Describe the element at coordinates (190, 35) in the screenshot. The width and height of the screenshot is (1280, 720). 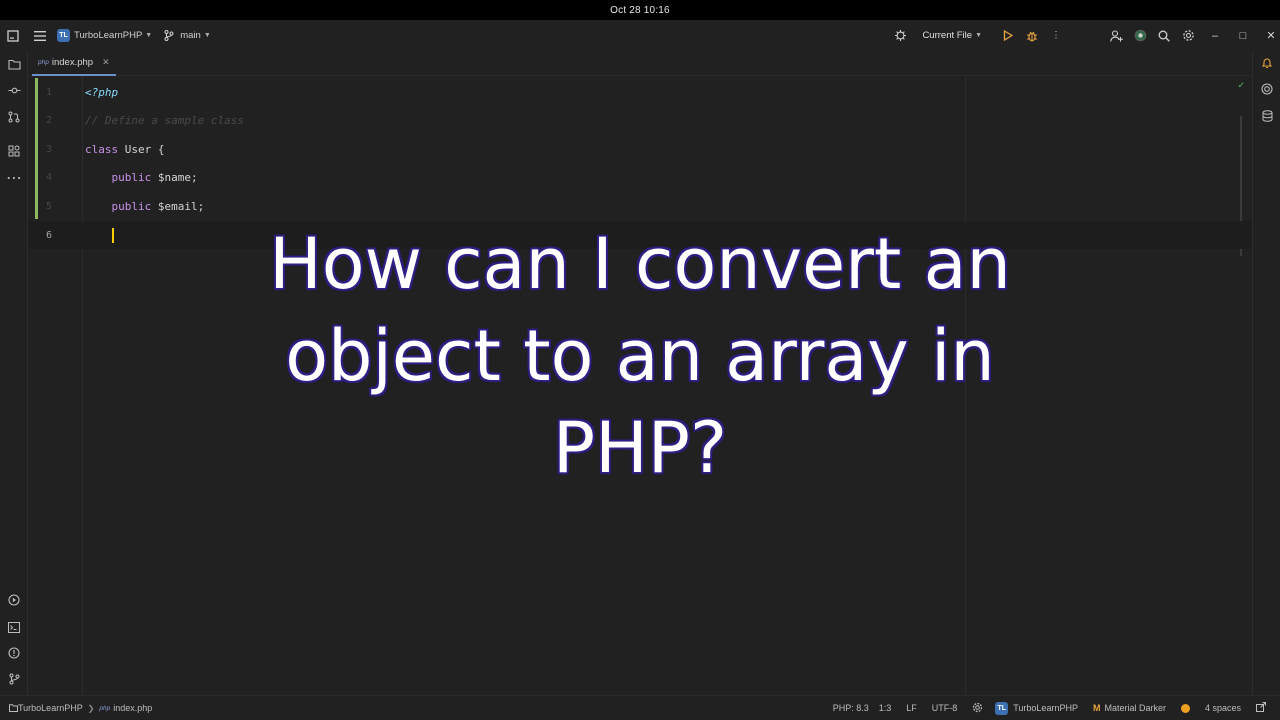
I see `branch-switcher: main` at that location.